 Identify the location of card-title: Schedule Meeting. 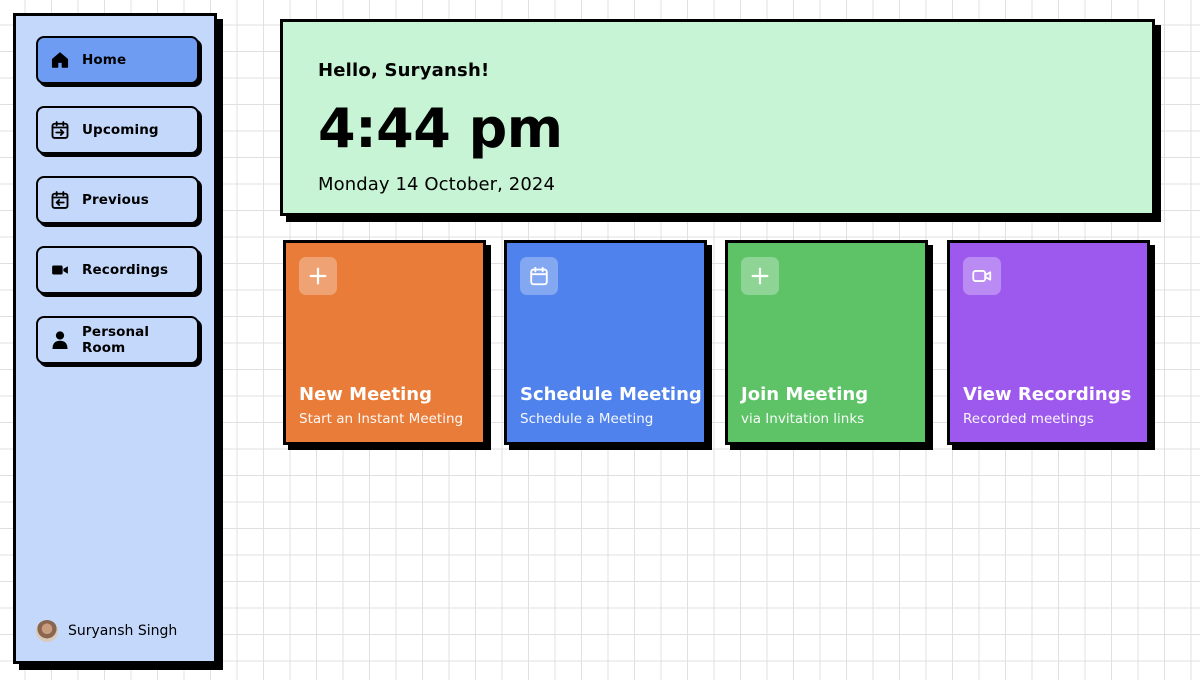
(611, 394).